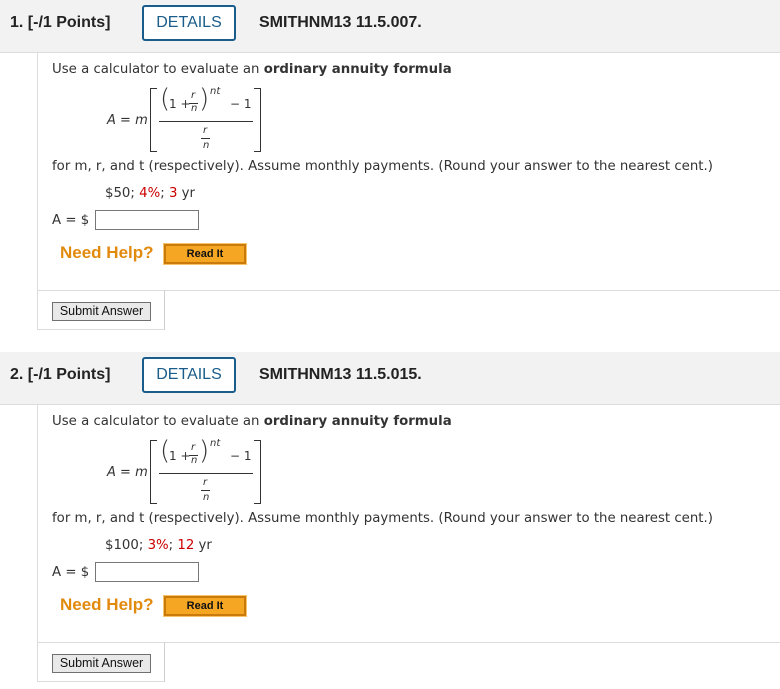 This screenshot has width=780, height=689. Describe the element at coordinates (158, 545) in the screenshot. I see `given-values: $100; 3%; 12 yr` at that location.